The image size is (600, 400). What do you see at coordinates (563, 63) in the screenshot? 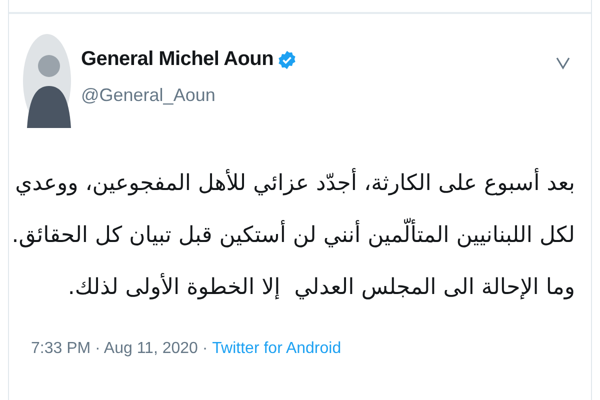
I see `chevron-down-icon` at bounding box center [563, 63].